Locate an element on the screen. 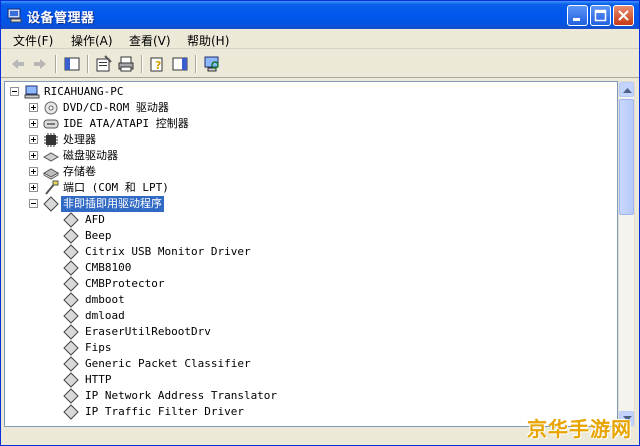  close-icon is located at coordinates (623, 15).